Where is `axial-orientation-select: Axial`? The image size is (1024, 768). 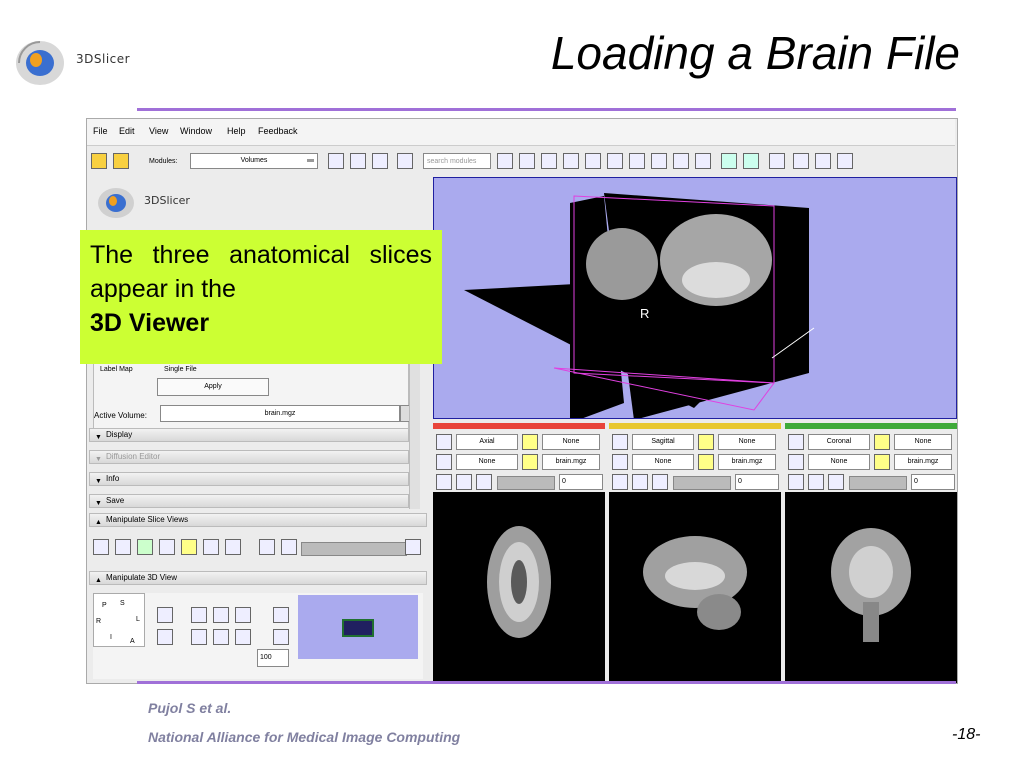 axial-orientation-select: Axial is located at coordinates (487, 442).